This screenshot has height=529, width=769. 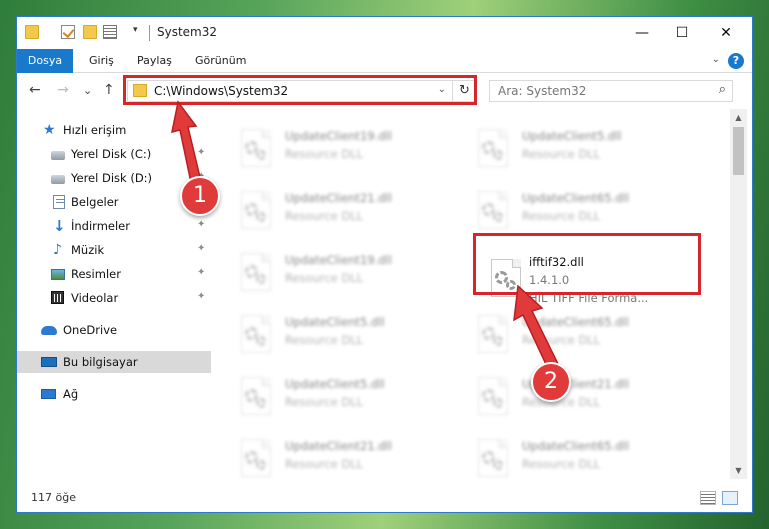 What do you see at coordinates (220, 61) in the screenshot?
I see `tab-view: Görünüm` at bounding box center [220, 61].